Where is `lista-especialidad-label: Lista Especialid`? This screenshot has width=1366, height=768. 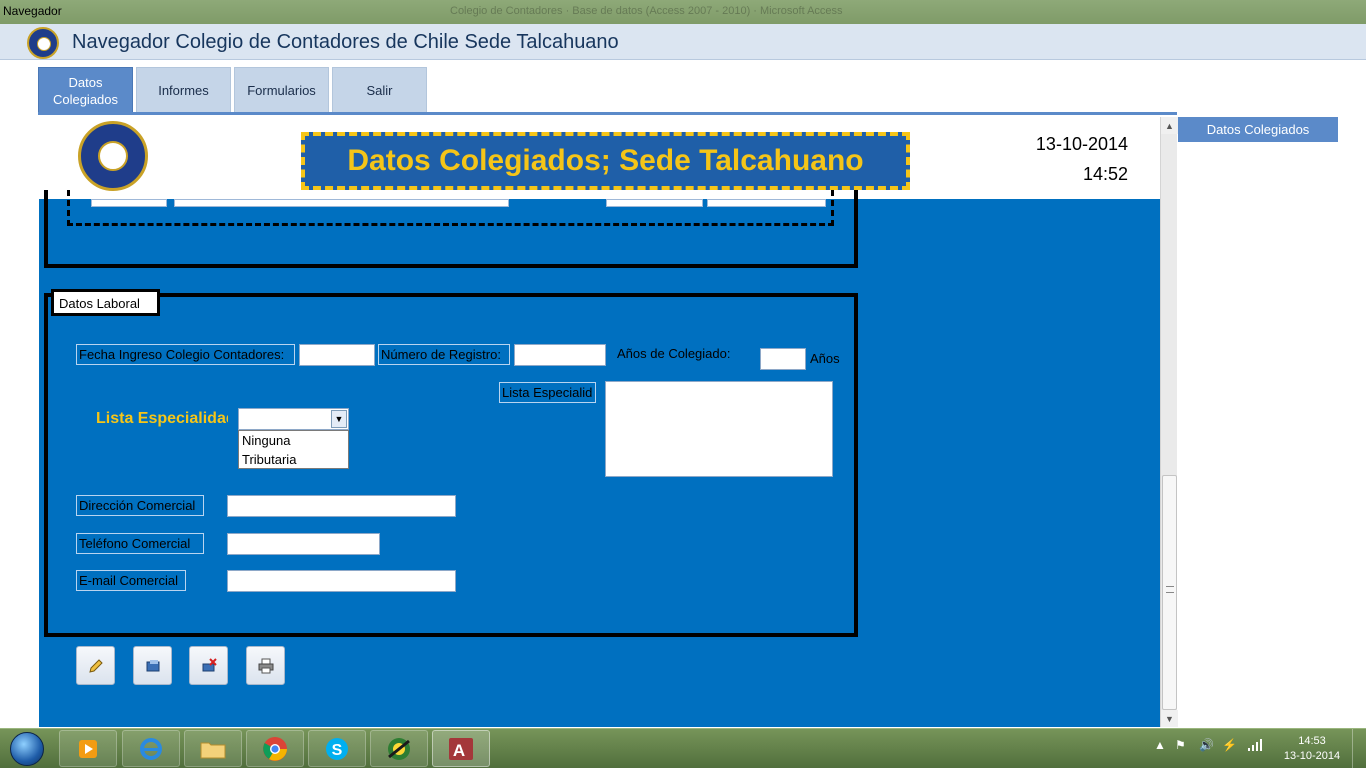
lista-especialidad-label: Lista Especialid is located at coordinates (547, 392).